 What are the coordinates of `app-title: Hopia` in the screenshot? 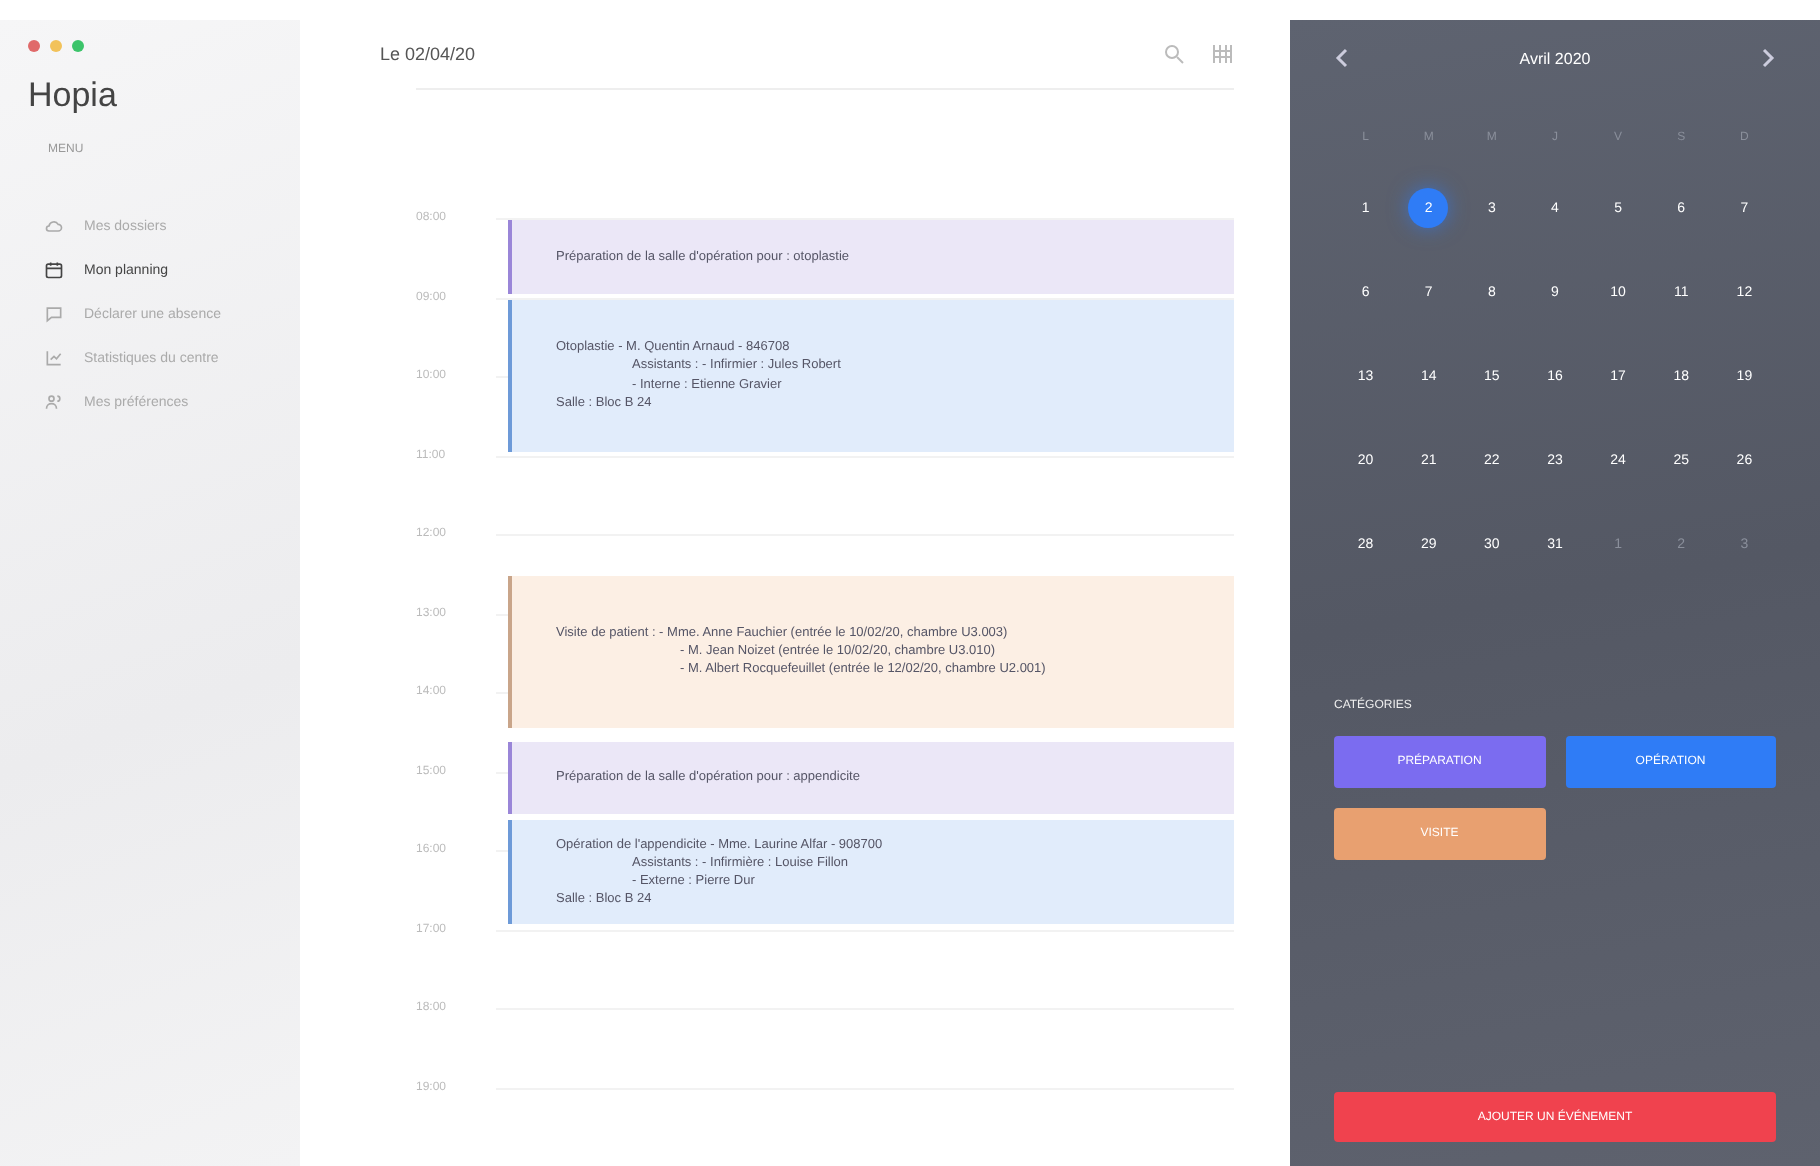 It's located at (73, 96).